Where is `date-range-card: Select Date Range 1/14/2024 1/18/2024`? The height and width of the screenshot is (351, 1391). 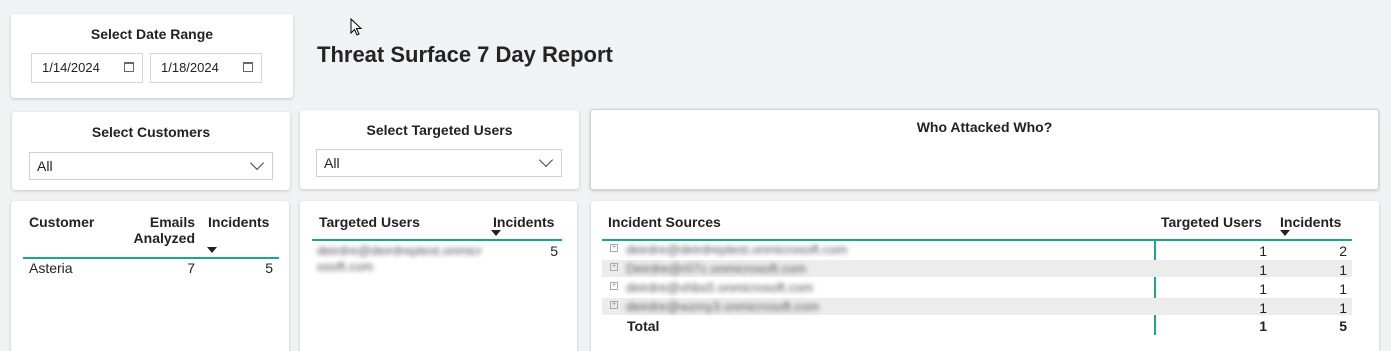
date-range-card: Select Date Range 1/14/2024 1/18/2024 is located at coordinates (152, 56).